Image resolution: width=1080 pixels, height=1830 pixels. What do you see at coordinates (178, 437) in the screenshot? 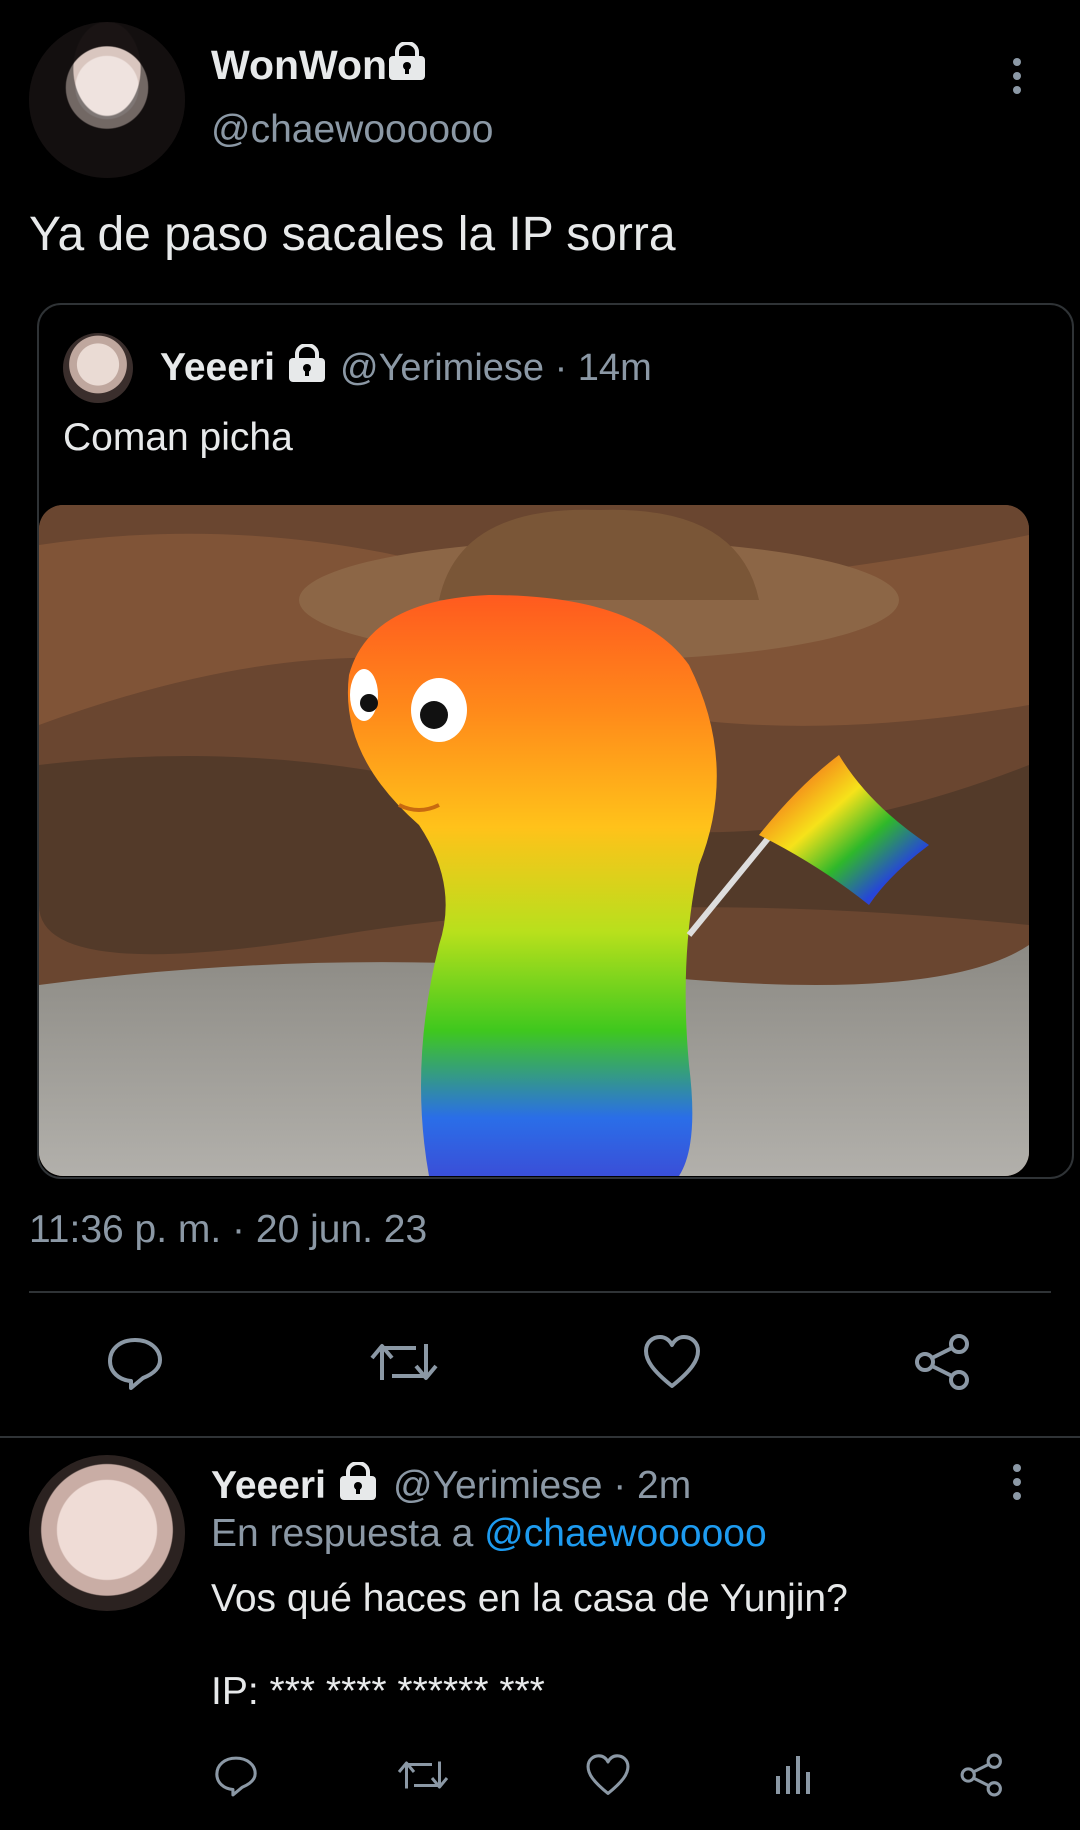
I see `quoted-tweet-text: Coman picha` at bounding box center [178, 437].